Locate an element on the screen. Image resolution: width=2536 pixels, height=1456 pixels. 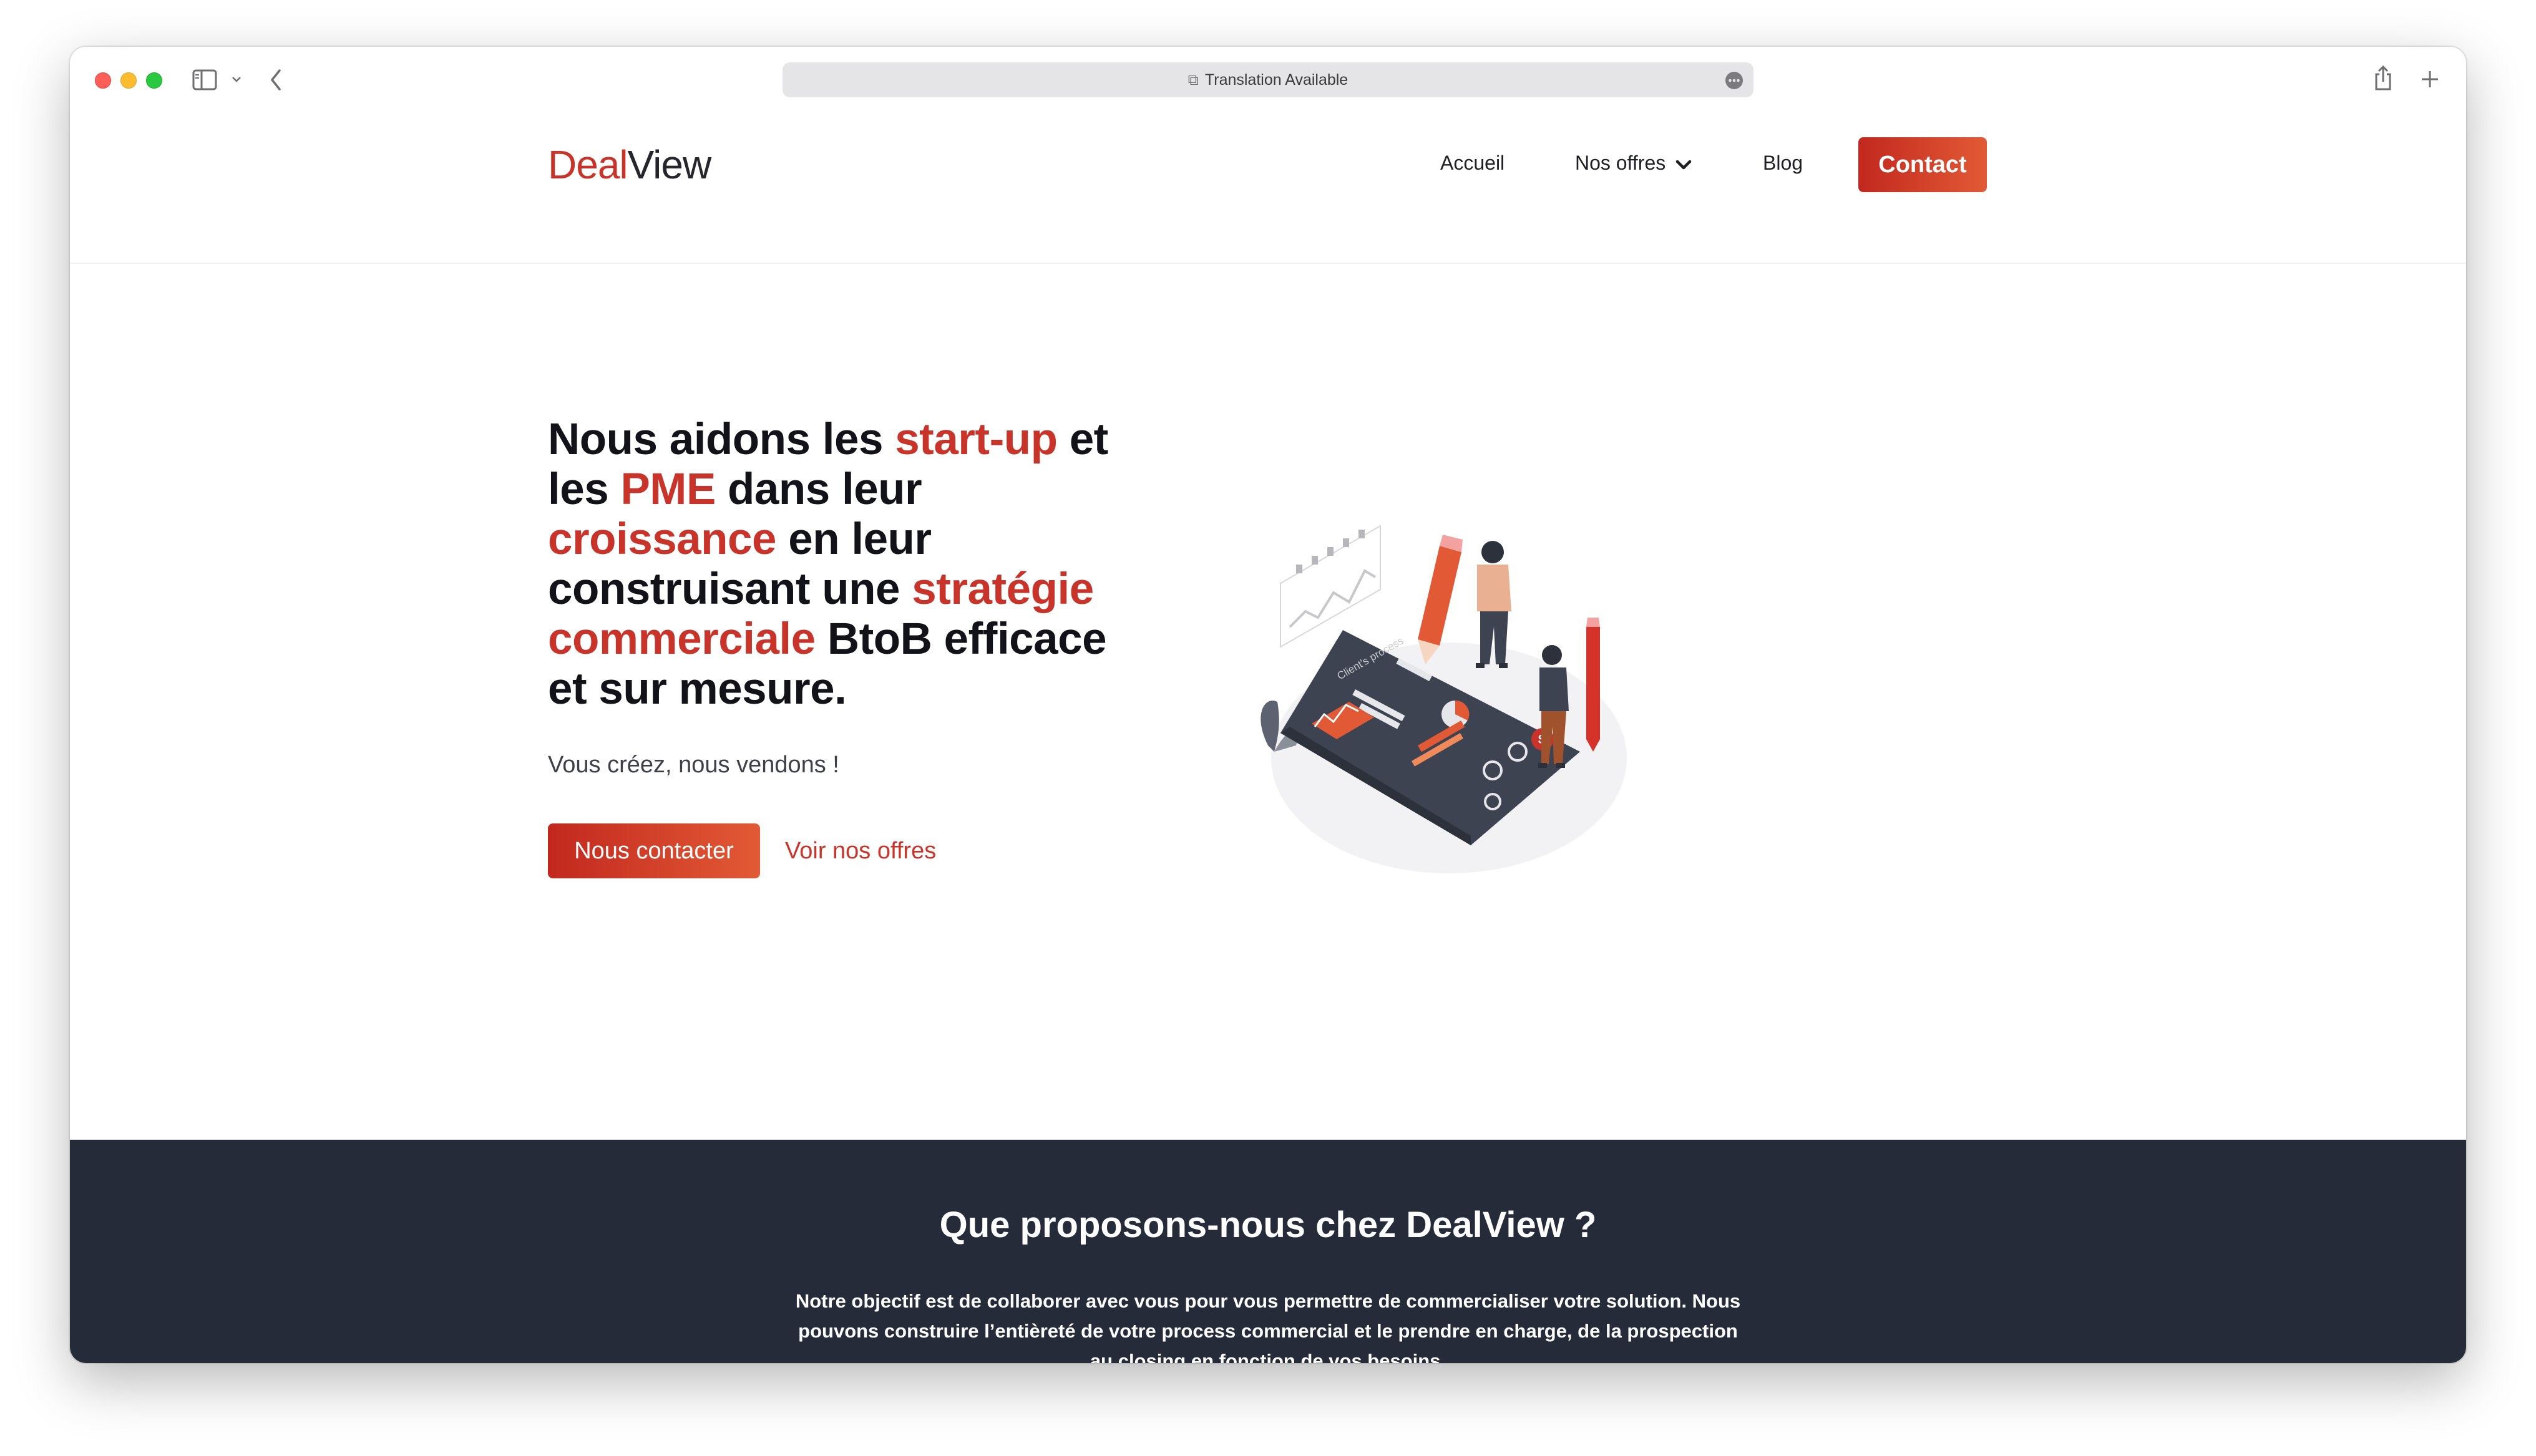
nav-offres-label: Nos offres is located at coordinates (1620, 163).